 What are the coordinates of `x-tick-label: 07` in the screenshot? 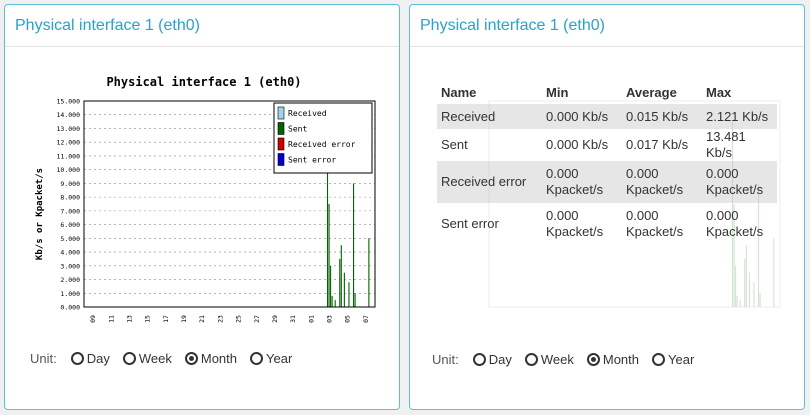 It's located at (366, 319).